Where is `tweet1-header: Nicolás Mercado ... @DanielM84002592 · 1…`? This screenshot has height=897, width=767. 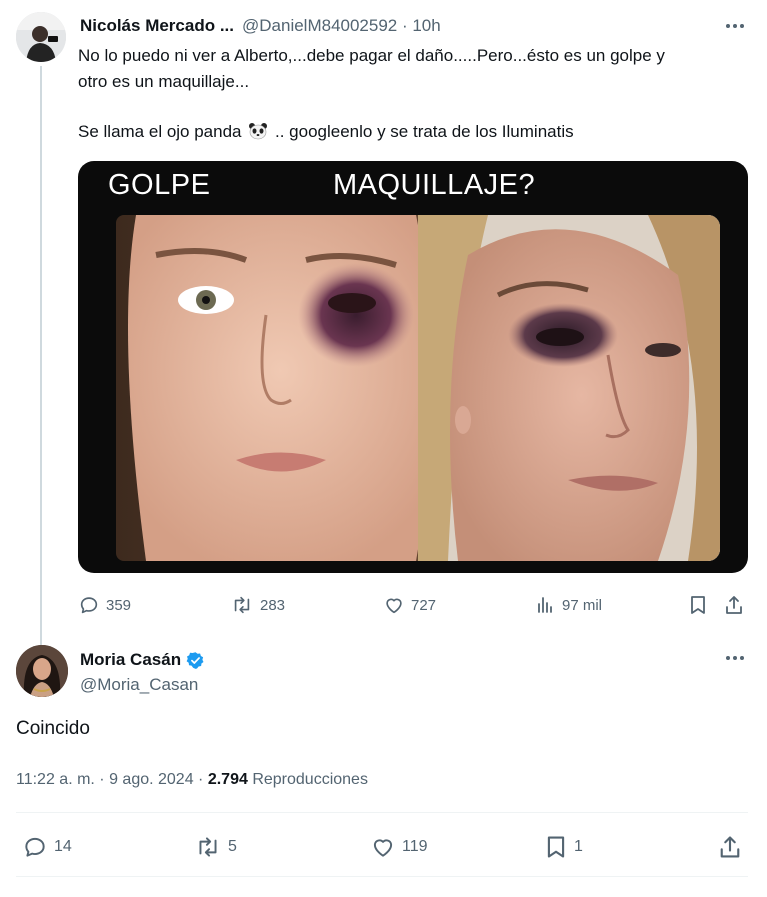
tweet1-header: Nicolás Mercado ... @DanielM84002592 · 1… is located at coordinates (260, 26).